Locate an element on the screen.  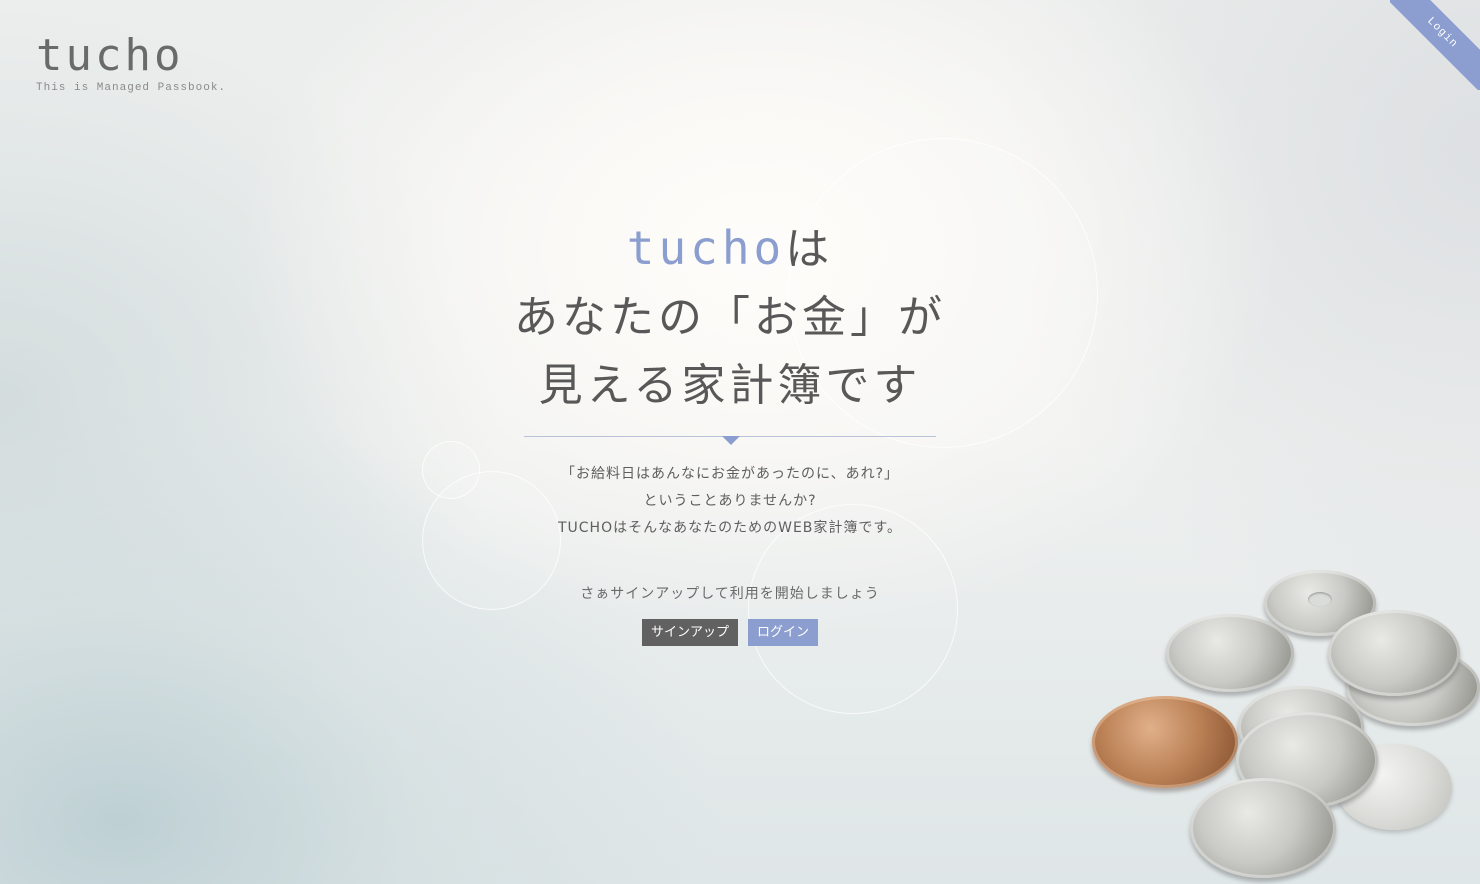
headline-line-2: あなたの「お金」が is located at coordinates (730, 317).